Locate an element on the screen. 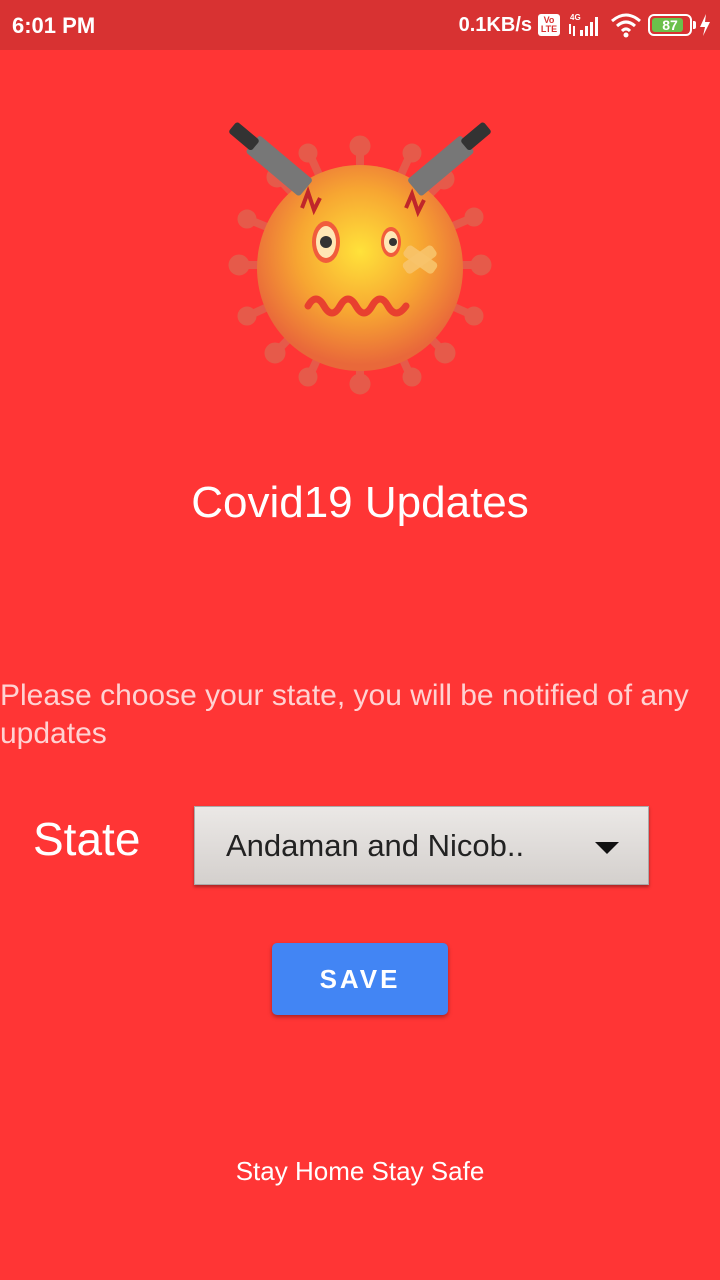  battery-level: 87 is located at coordinates (670, 25).